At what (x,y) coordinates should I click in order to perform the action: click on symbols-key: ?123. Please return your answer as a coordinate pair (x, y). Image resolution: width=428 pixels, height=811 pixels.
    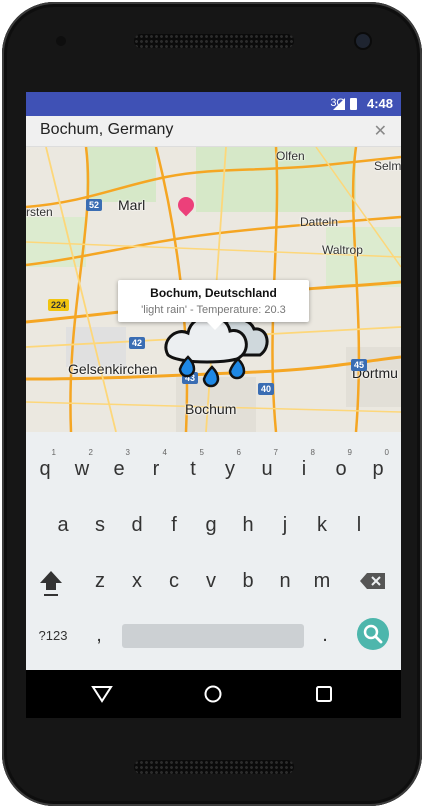
    Looking at the image, I should click on (53, 635).